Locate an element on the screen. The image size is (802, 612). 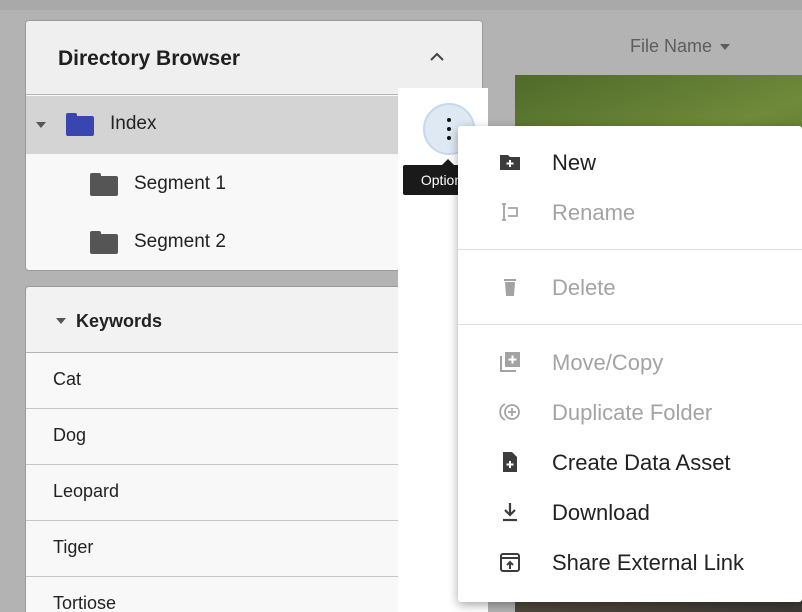
tree-item-label: Segment 2 is located at coordinates (180, 241).